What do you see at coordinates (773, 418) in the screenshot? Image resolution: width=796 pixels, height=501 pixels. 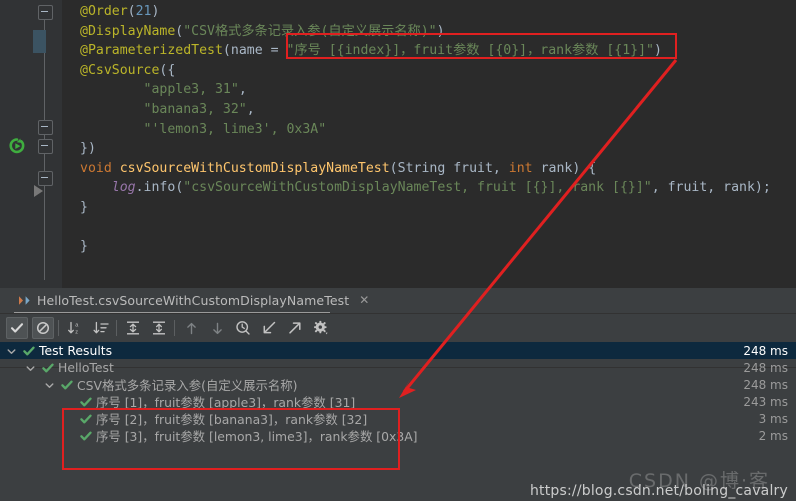 I see `test-duration: 3 ms` at bounding box center [773, 418].